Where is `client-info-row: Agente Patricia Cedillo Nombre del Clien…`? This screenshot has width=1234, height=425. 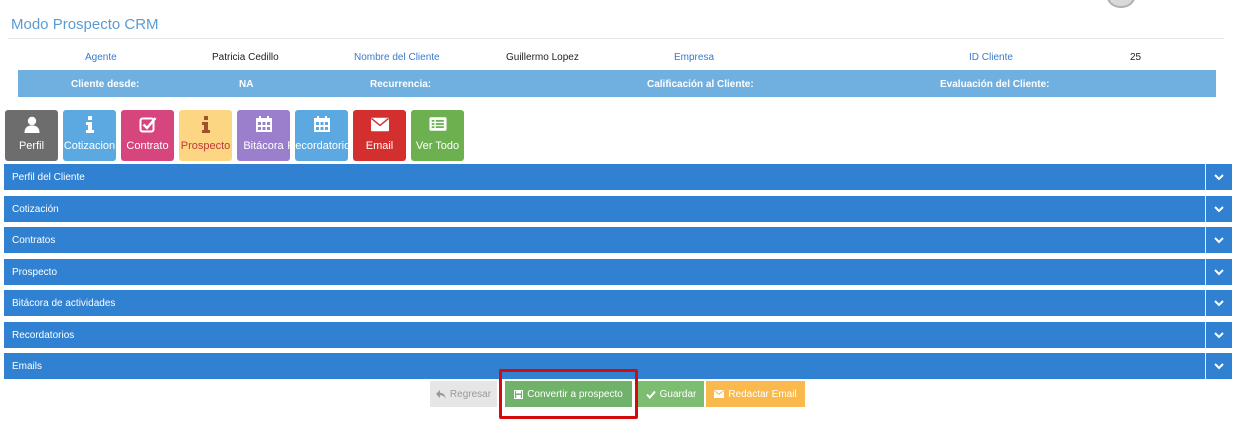
client-info-row: Agente Patricia Cedillo Nombre del Clien… is located at coordinates (617, 57).